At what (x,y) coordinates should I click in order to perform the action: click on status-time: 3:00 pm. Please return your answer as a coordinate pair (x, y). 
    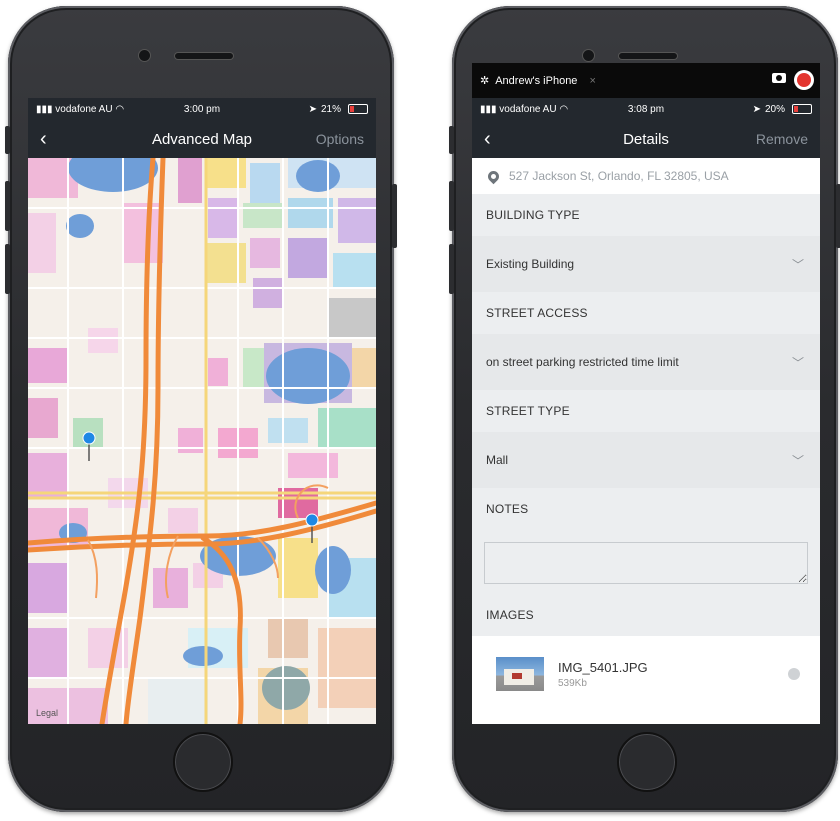
    Looking at the image, I should click on (202, 109).